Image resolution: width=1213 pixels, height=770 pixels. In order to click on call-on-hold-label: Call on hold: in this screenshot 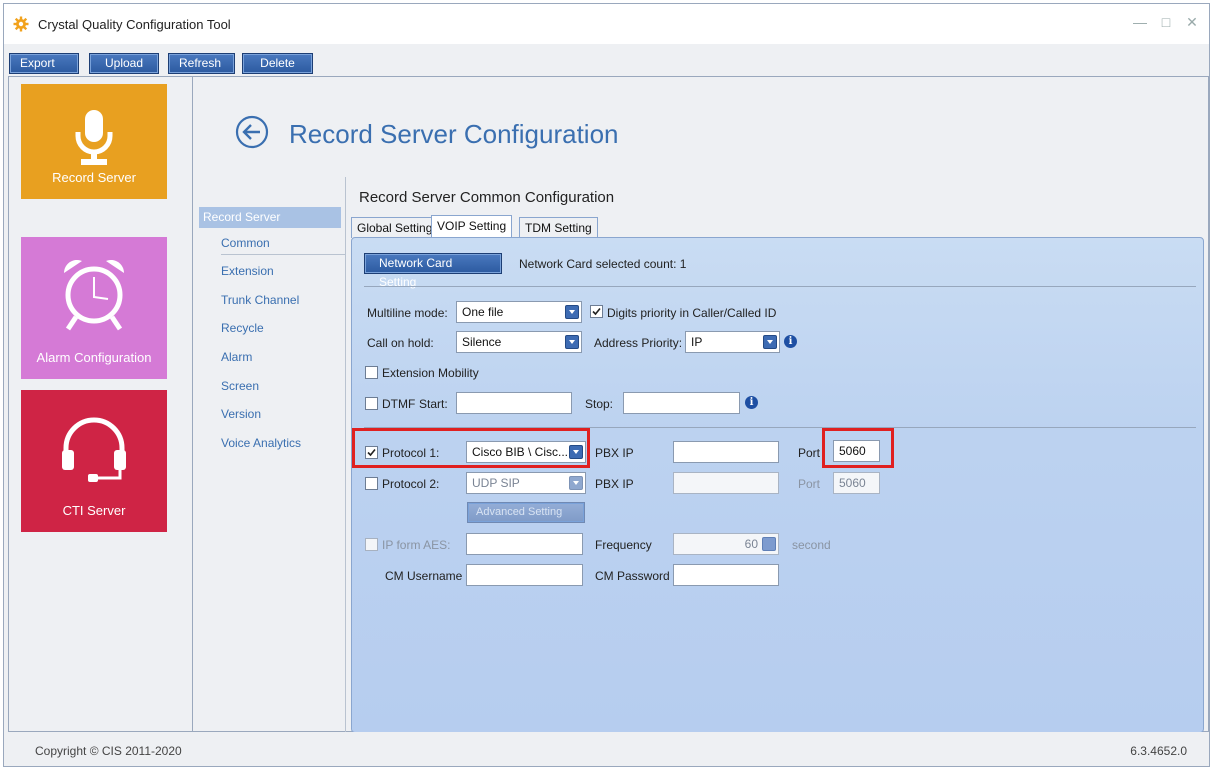, I will do `click(400, 343)`.